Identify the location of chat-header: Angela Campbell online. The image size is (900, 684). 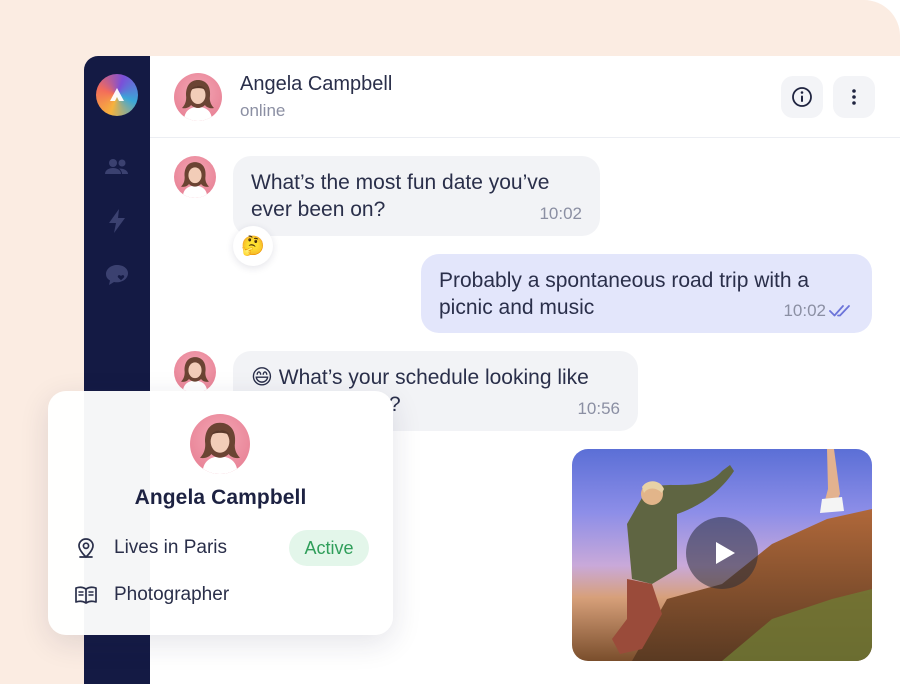
(525, 97).